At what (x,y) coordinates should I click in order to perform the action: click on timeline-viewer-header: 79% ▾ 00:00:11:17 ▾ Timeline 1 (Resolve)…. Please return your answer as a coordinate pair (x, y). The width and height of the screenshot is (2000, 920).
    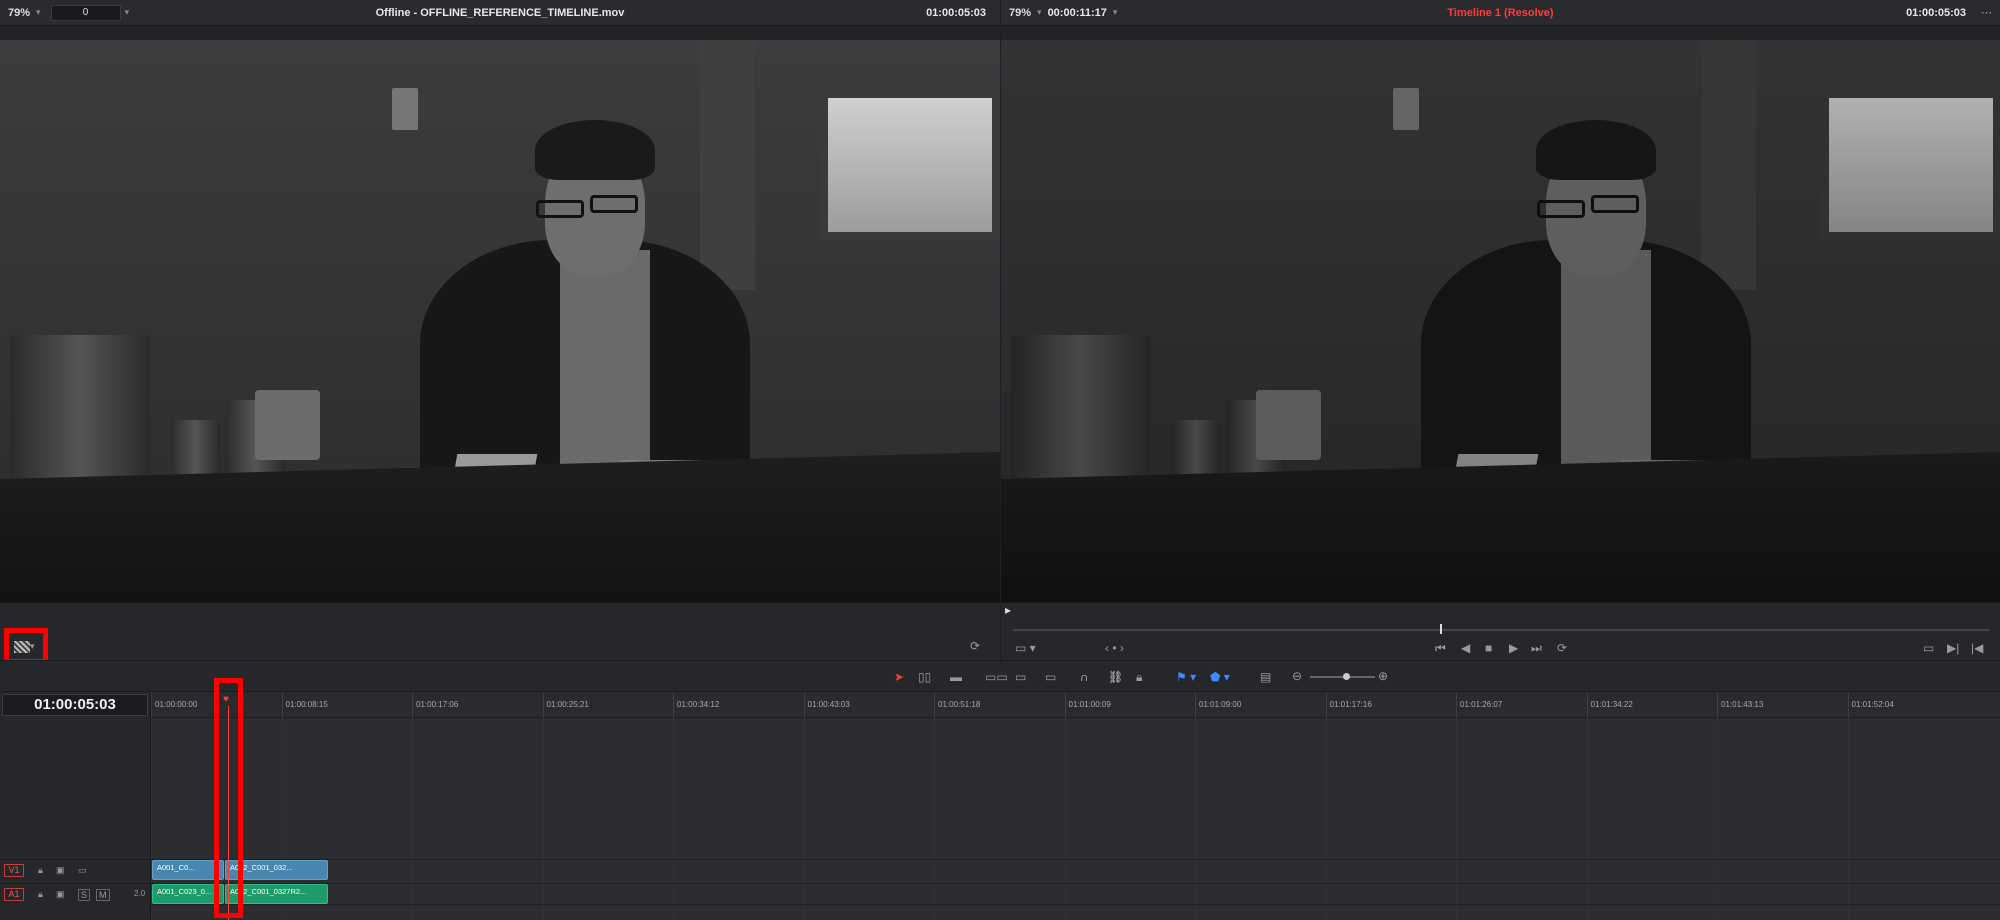
    Looking at the image, I should click on (1500, 13).